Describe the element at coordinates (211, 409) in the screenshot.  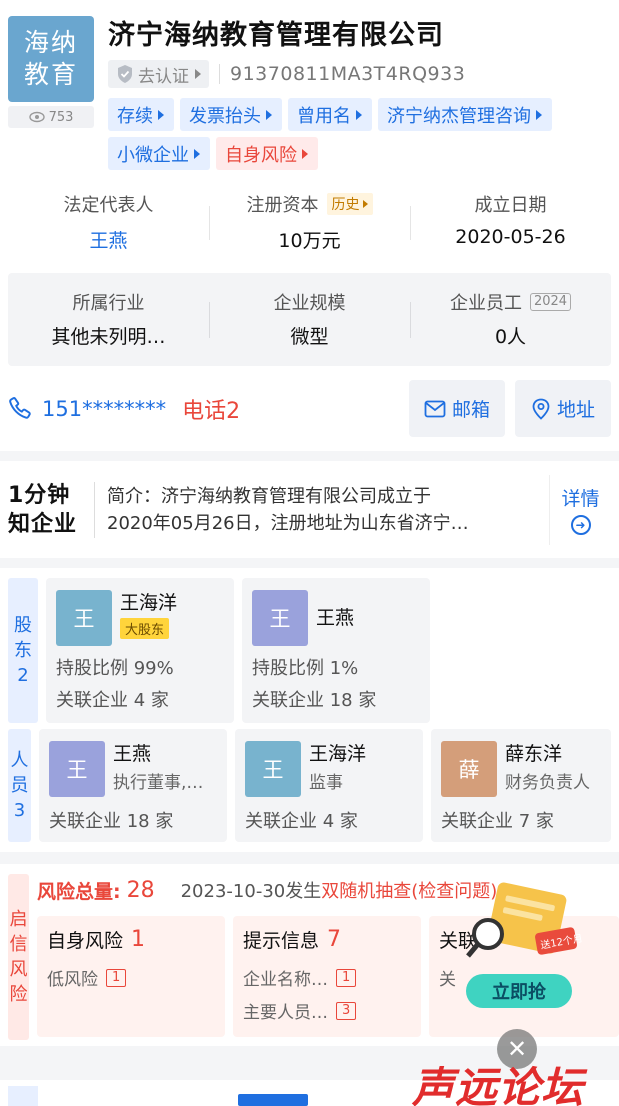
I see `phone-count: 电话2` at that location.